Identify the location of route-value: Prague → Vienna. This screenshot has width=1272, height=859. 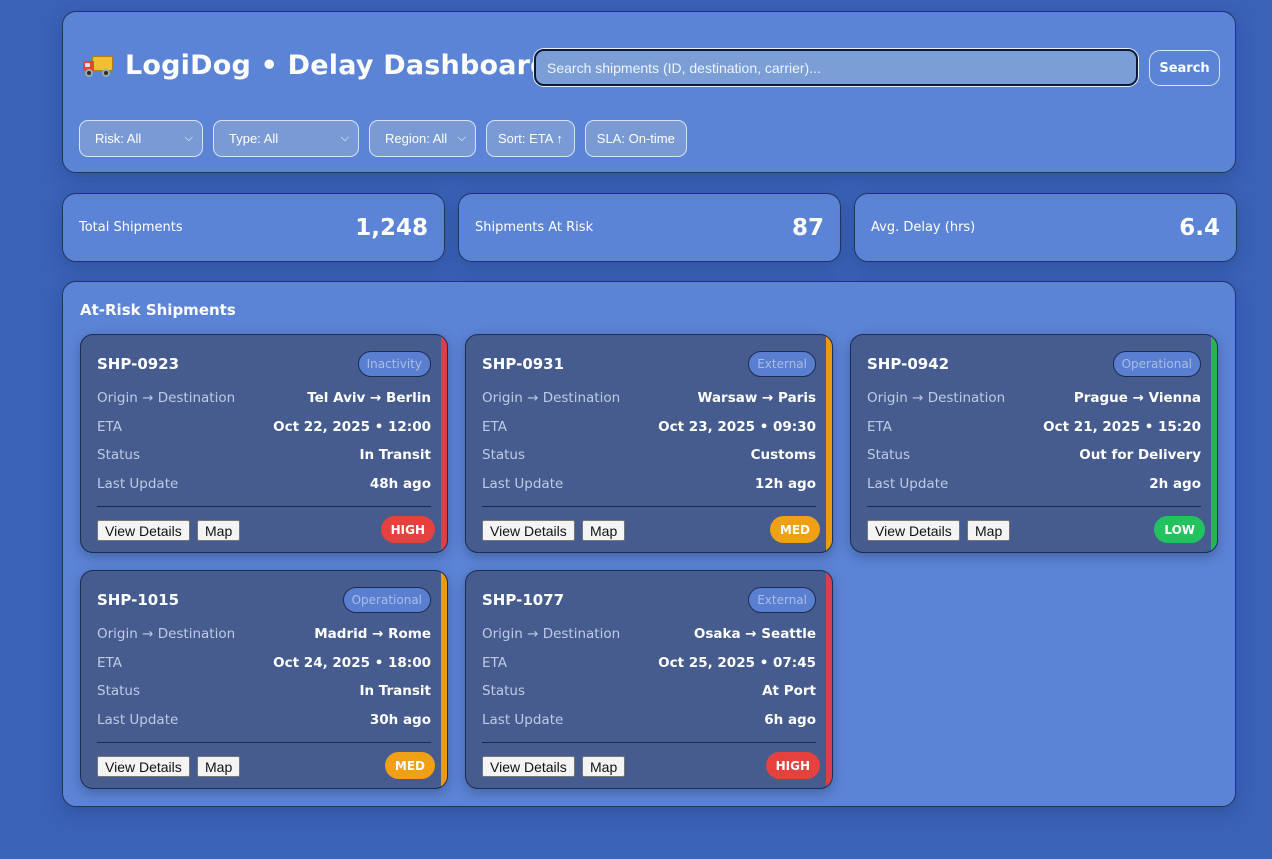
(1137, 398).